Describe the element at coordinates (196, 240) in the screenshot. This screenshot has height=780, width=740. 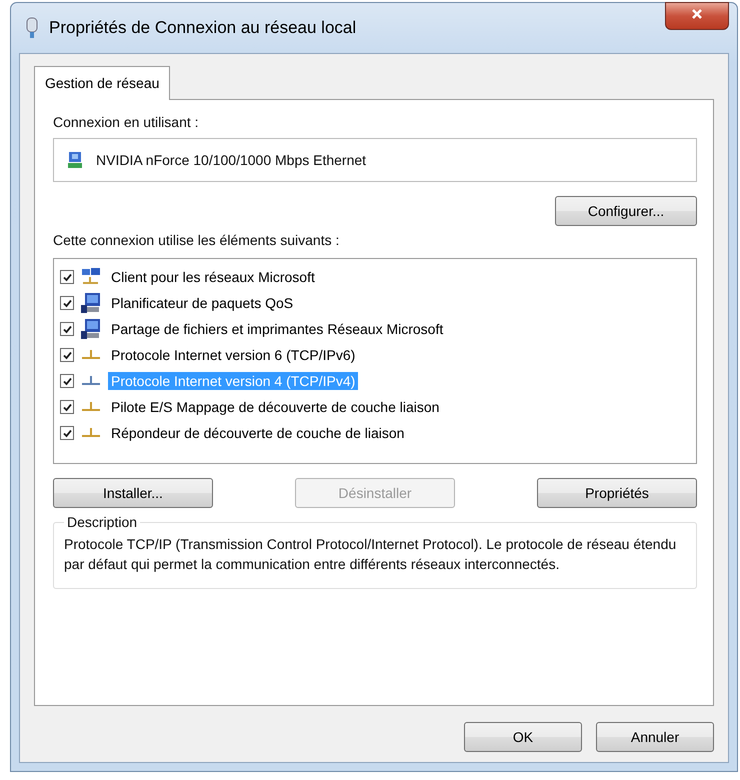
I see `items-label: Cette connexion utilise les éléments suivants :` at that location.